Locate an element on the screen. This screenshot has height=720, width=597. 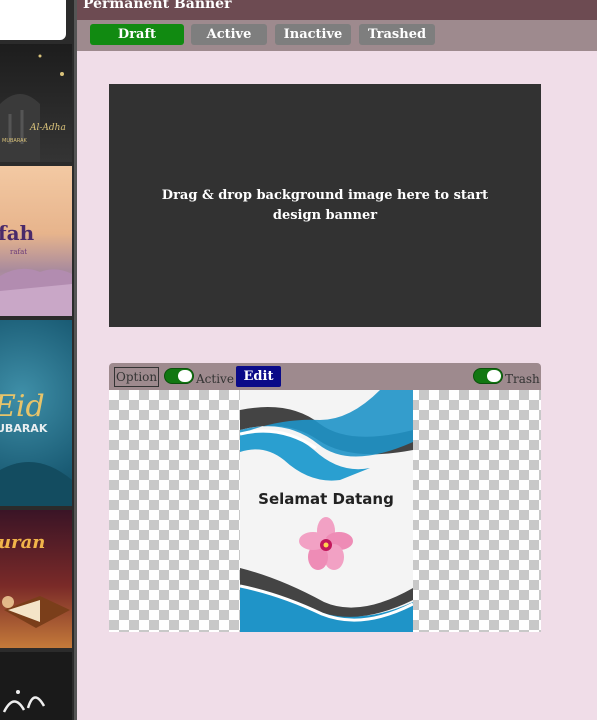
edit-button: Edit is located at coordinates (258, 376).